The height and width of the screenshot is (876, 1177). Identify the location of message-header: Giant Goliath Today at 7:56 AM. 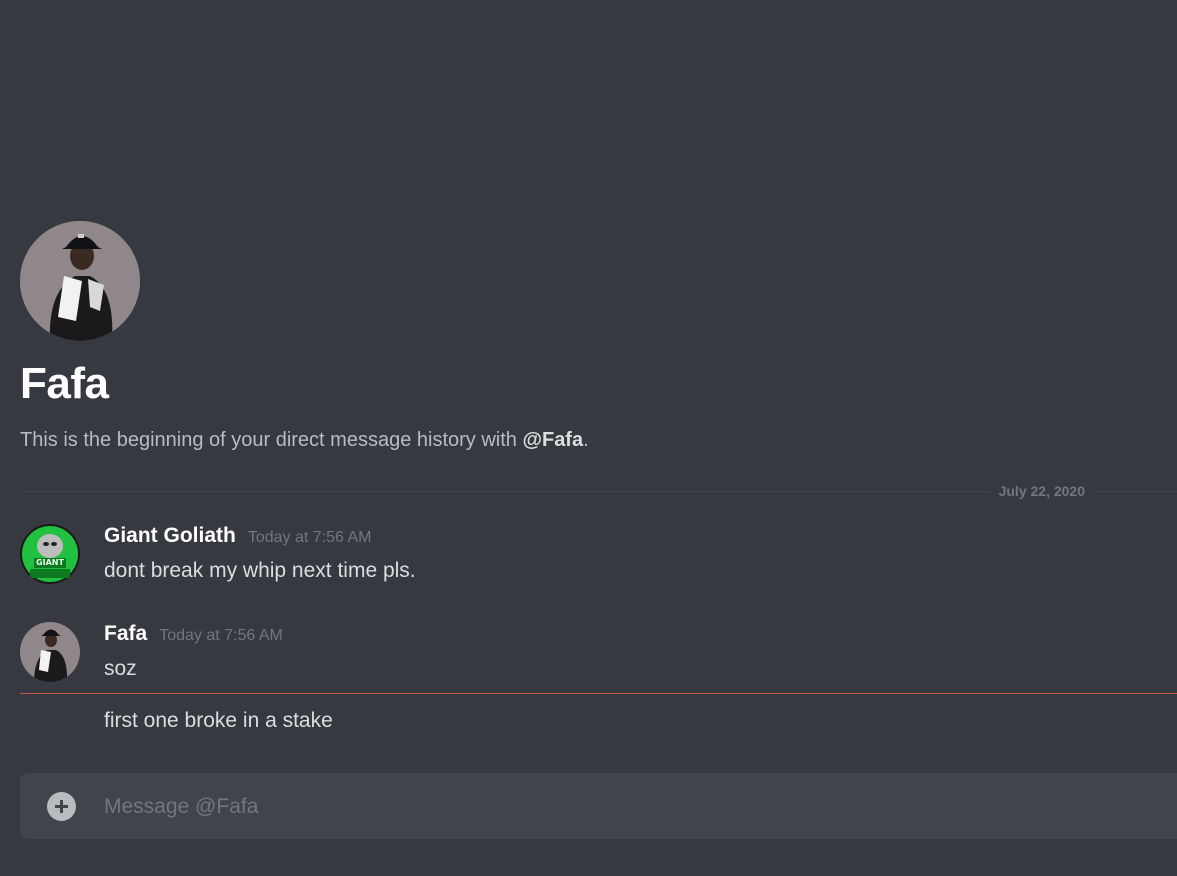
(237, 536).